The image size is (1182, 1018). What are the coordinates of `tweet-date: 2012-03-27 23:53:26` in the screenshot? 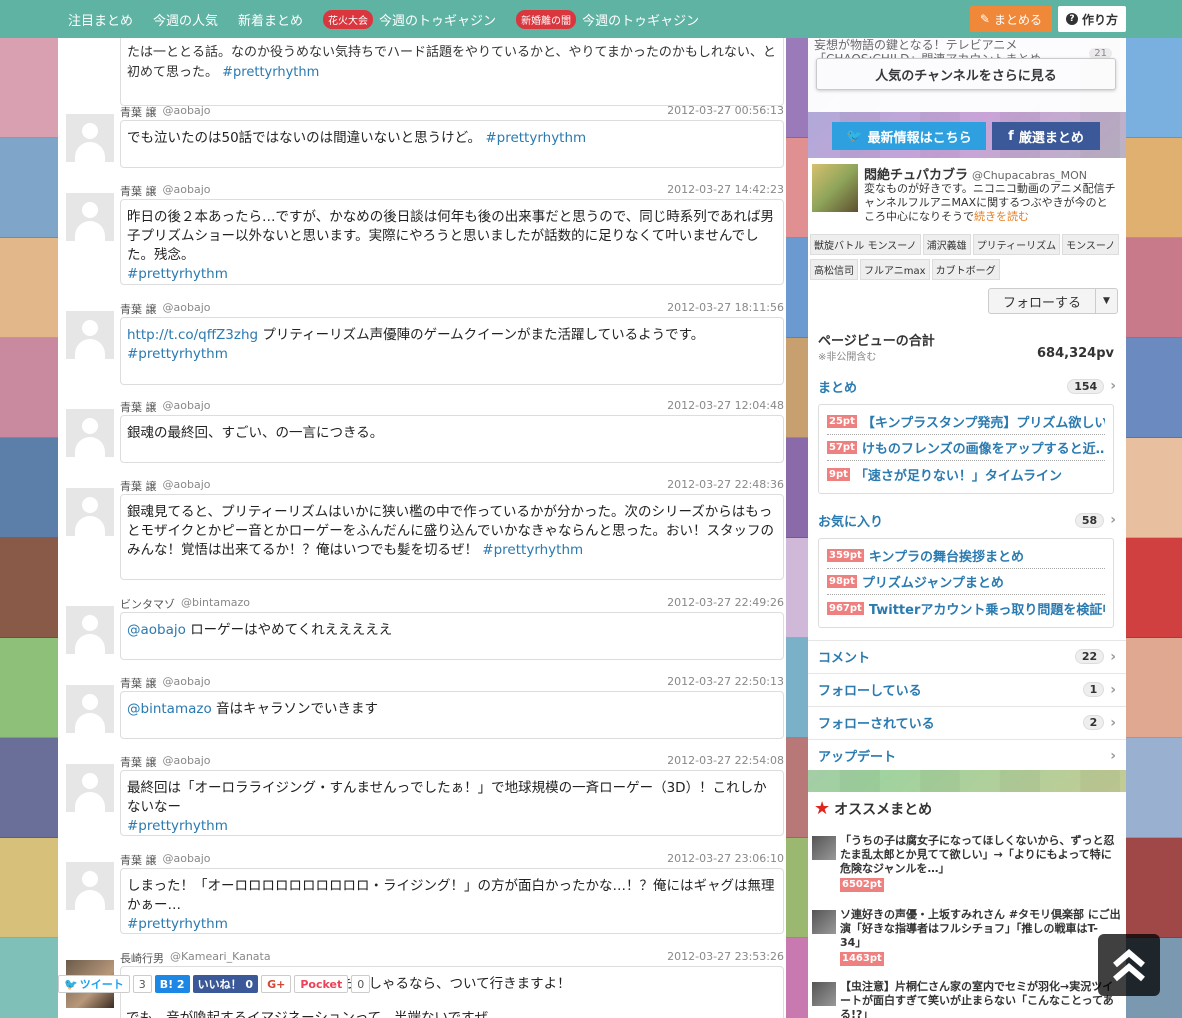 It's located at (725, 958).